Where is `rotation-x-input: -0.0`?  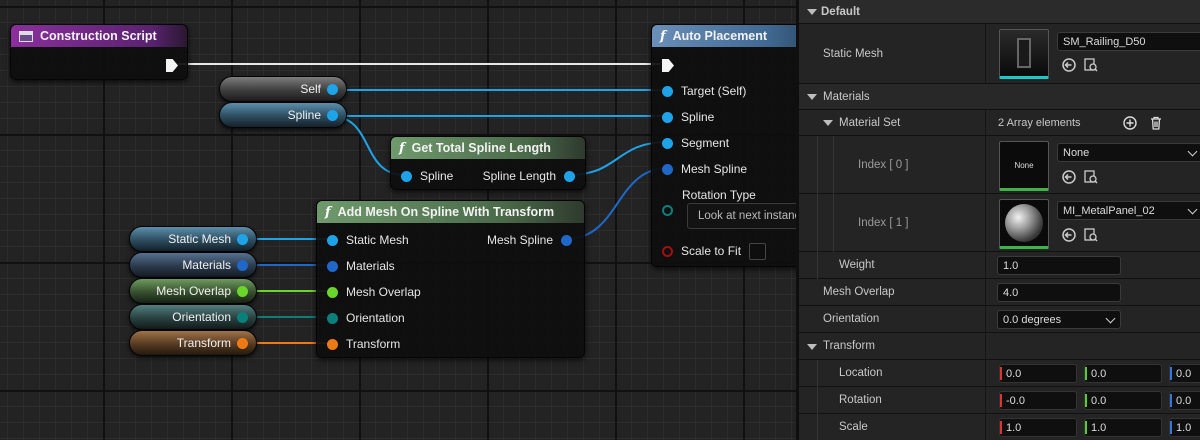
rotation-x-input: -0.0 is located at coordinates (1038, 400).